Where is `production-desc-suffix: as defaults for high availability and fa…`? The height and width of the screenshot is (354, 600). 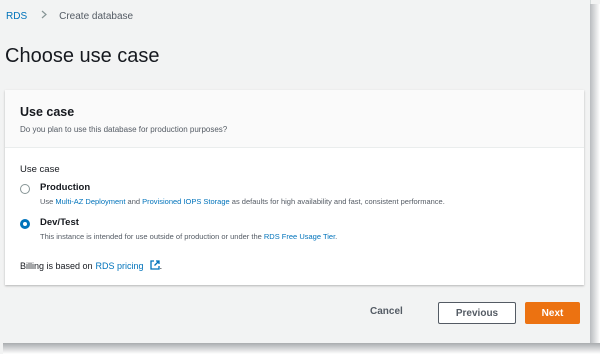 production-desc-suffix: as defaults for high availability and fa… is located at coordinates (337, 201).